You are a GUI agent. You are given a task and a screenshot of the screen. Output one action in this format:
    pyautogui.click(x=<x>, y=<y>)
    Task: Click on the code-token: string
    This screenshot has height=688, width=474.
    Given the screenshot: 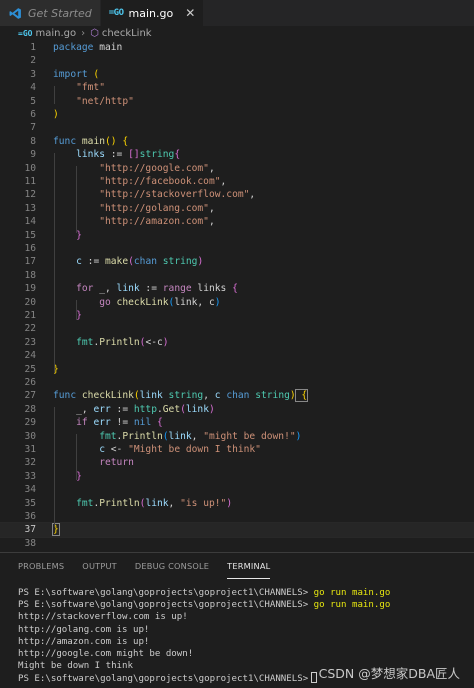 What is the action you would take?
    pyautogui.click(x=157, y=155)
    